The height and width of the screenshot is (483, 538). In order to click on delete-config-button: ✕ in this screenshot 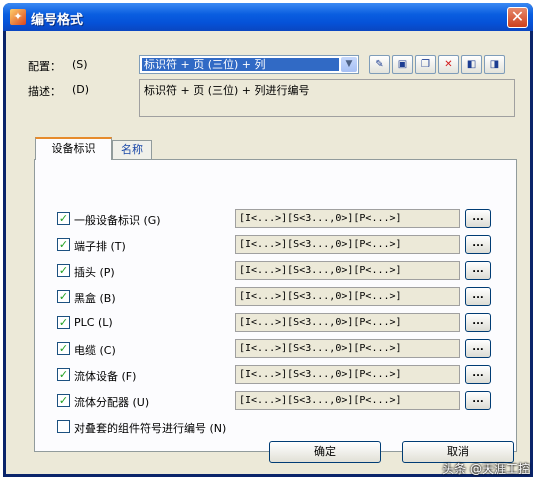, I will do `click(448, 64)`.